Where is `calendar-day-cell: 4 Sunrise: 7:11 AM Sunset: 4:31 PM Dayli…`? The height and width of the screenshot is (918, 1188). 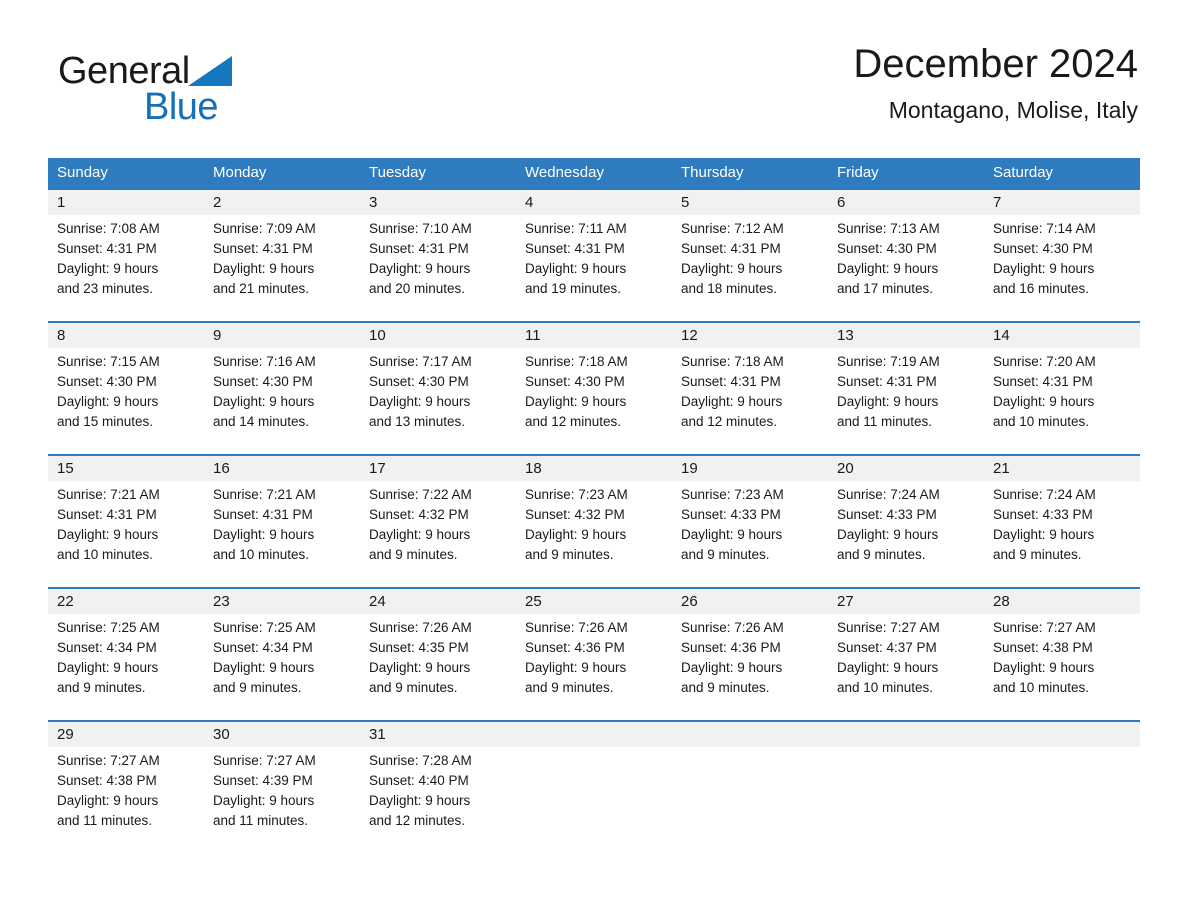
calendar-day-cell: 4 Sunrise: 7:11 AM Sunset: 4:31 PM Dayli… is located at coordinates (594, 255).